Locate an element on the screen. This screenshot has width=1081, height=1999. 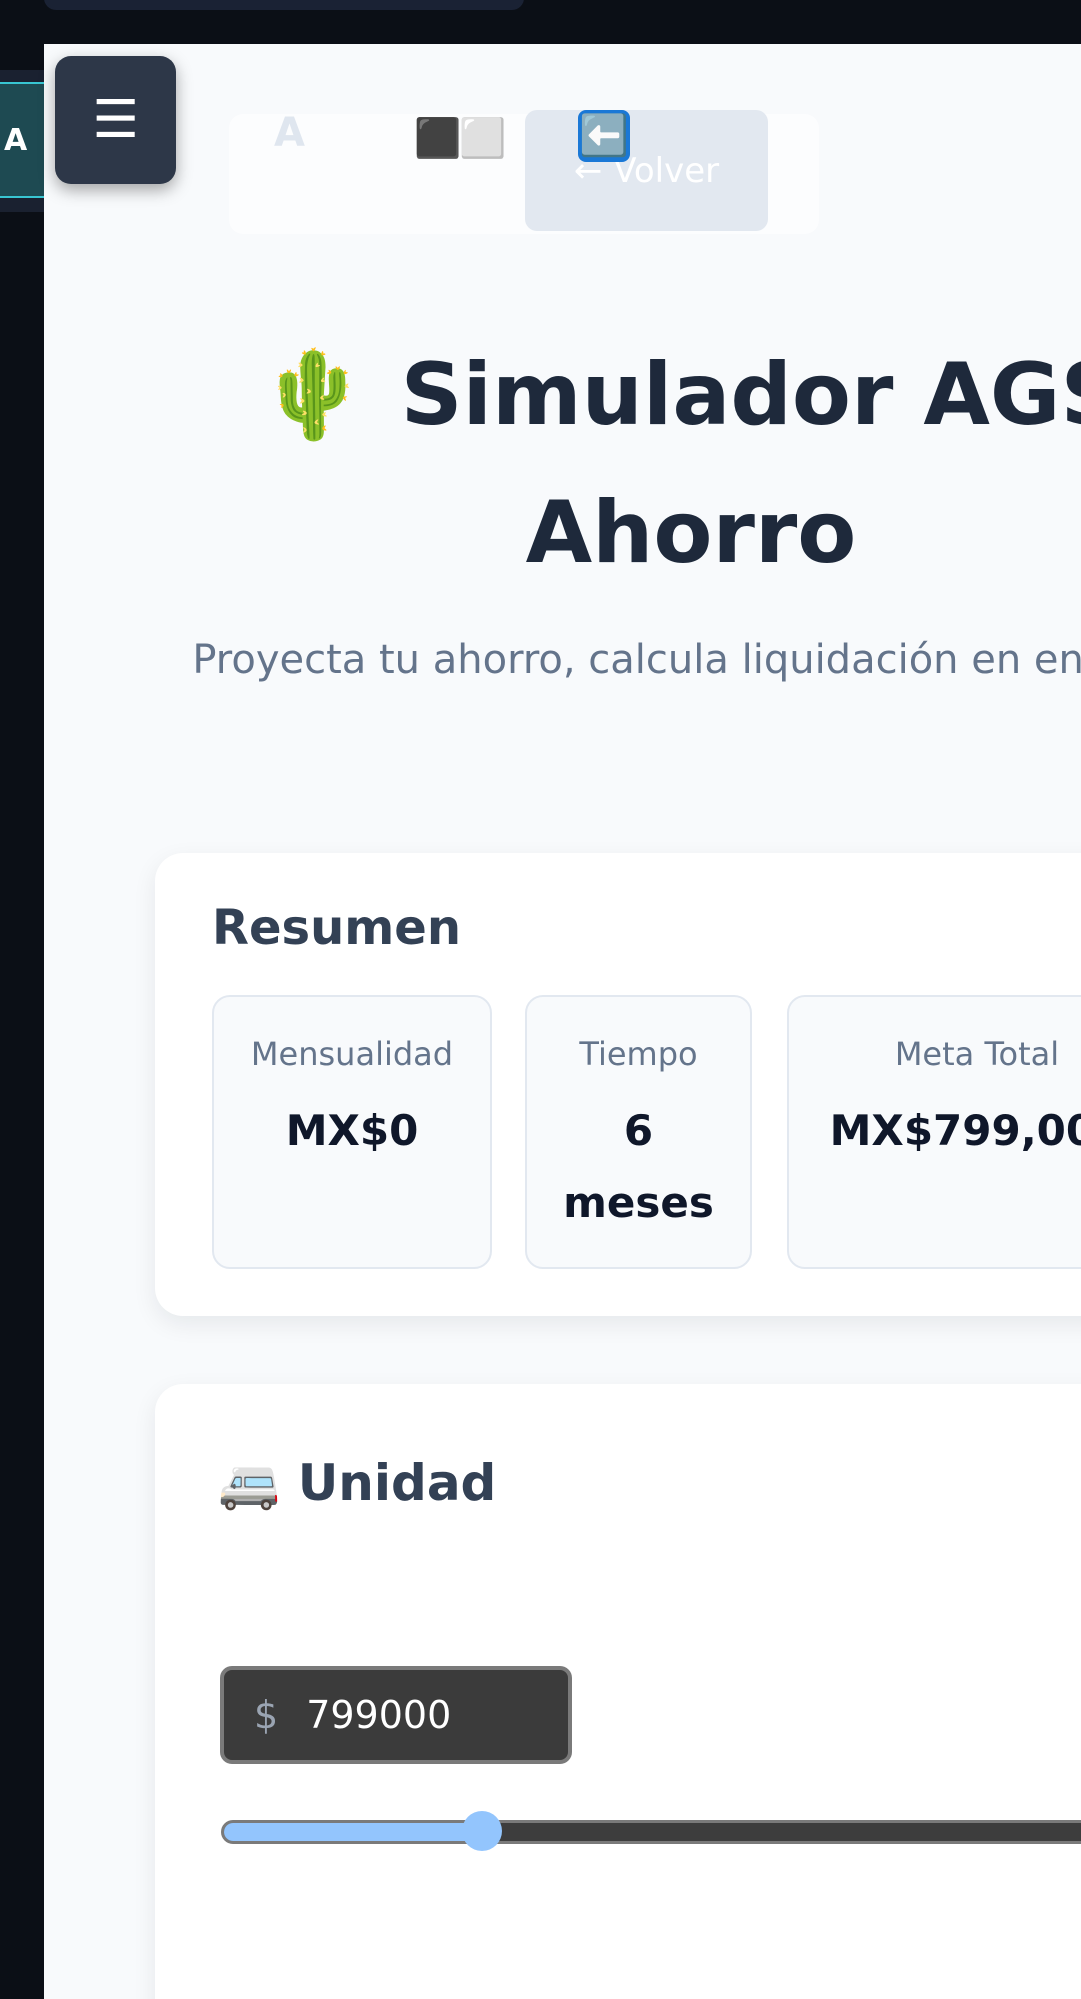
stat-meta-total: Meta Total MX$799,000 is located at coordinates (934, 1132).